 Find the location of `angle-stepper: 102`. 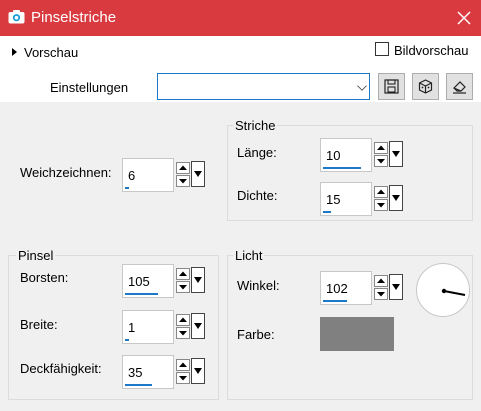

angle-stepper: 102 is located at coordinates (362, 288).